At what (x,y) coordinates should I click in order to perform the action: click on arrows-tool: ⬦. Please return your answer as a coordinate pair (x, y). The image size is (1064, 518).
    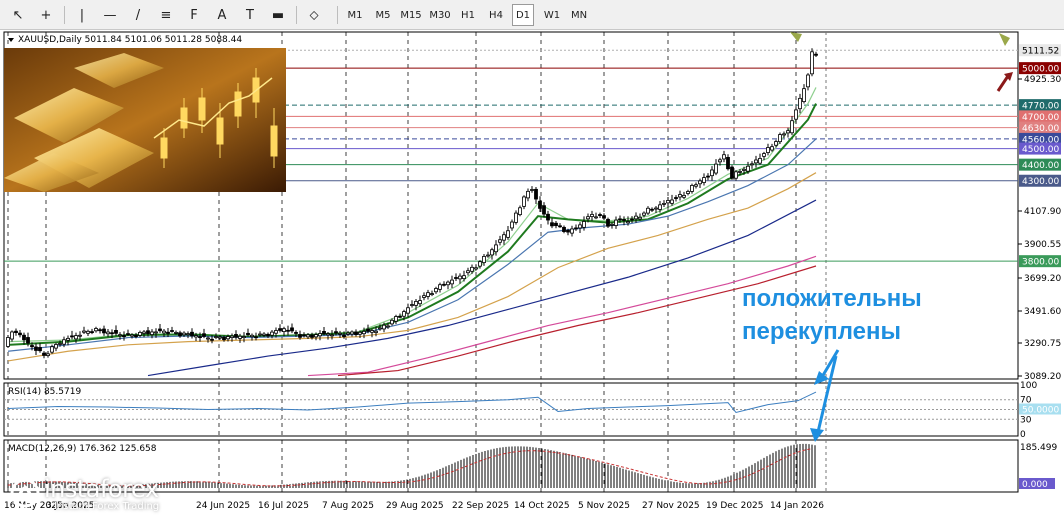
    Looking at the image, I should click on (314, 15).